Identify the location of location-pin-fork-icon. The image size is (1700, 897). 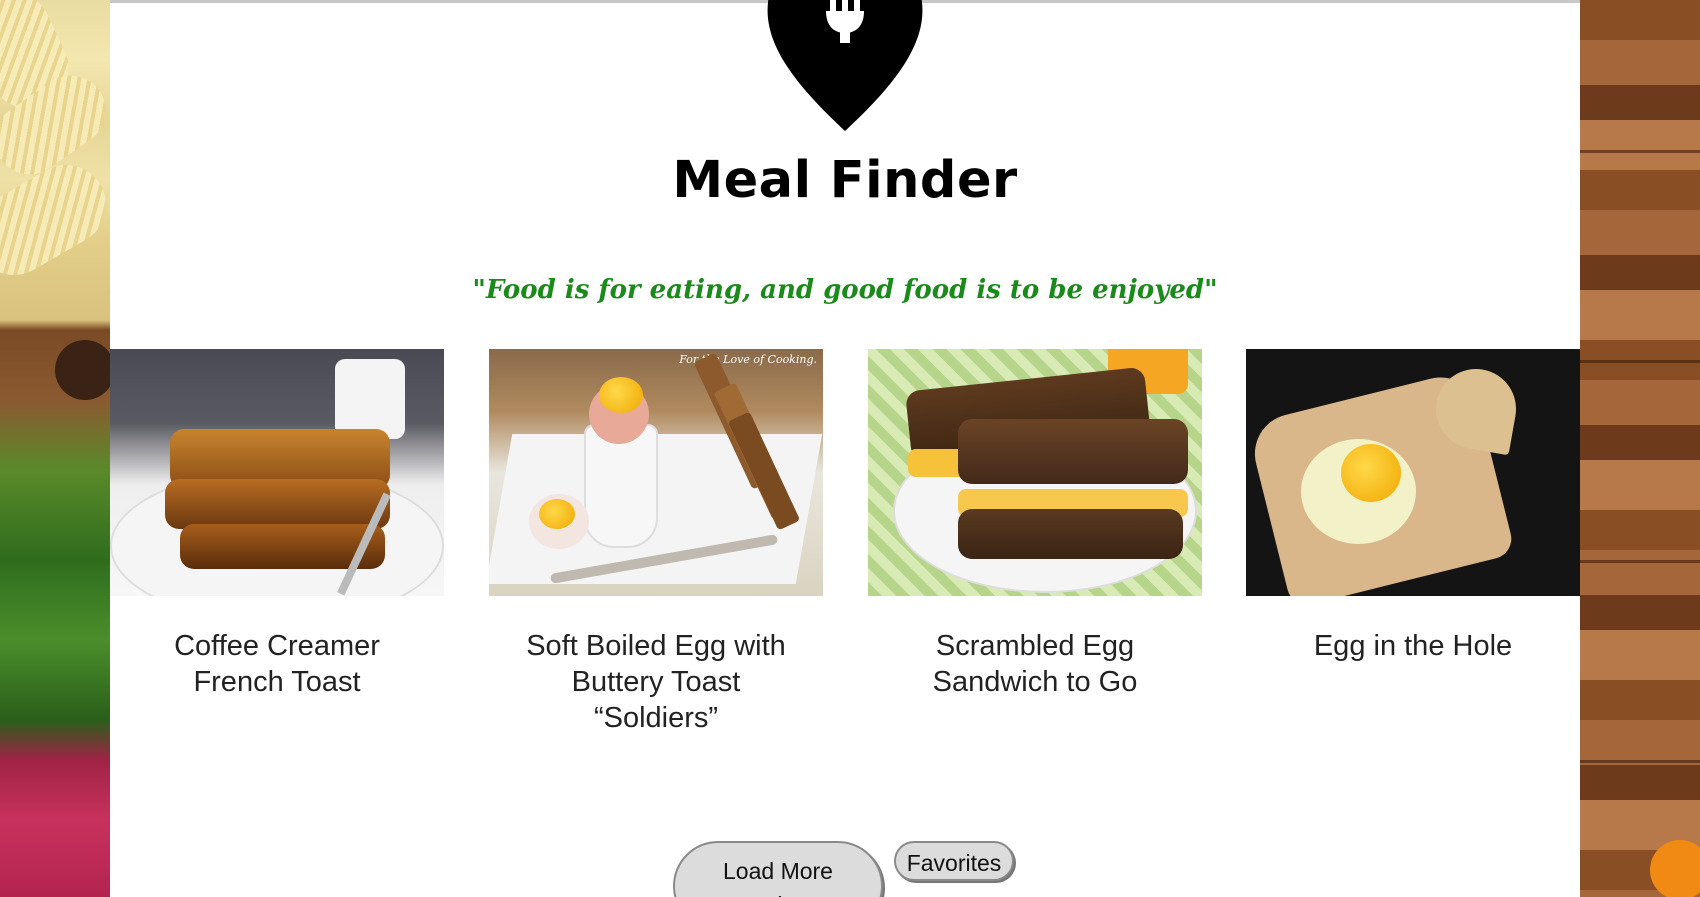
(845, 65).